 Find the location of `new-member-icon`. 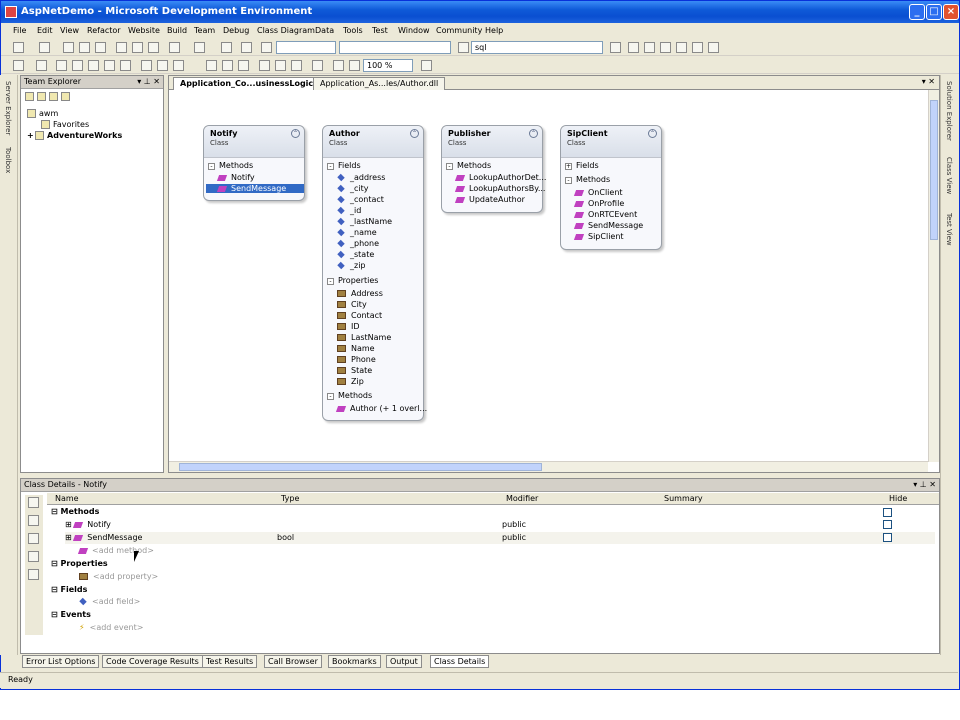

new-member-icon is located at coordinates (33, 502).